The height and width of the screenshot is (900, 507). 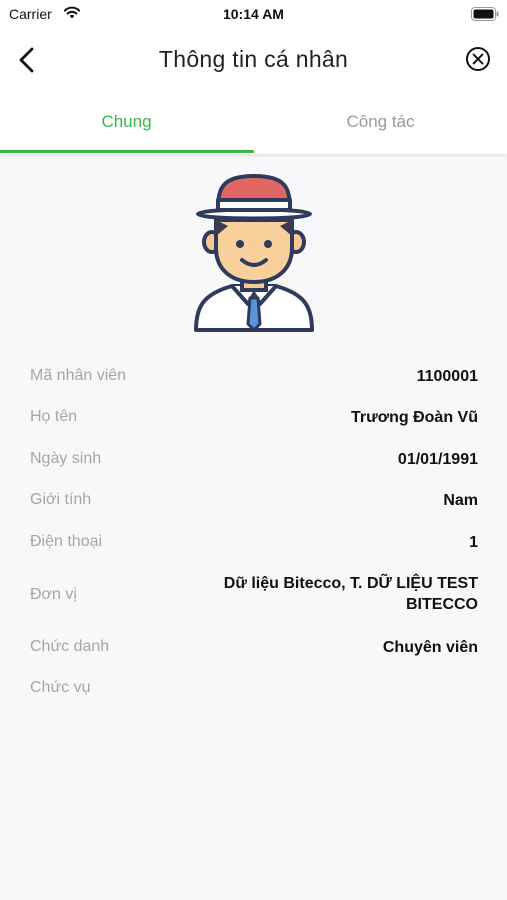 I want to click on avatar, so click(x=254, y=253).